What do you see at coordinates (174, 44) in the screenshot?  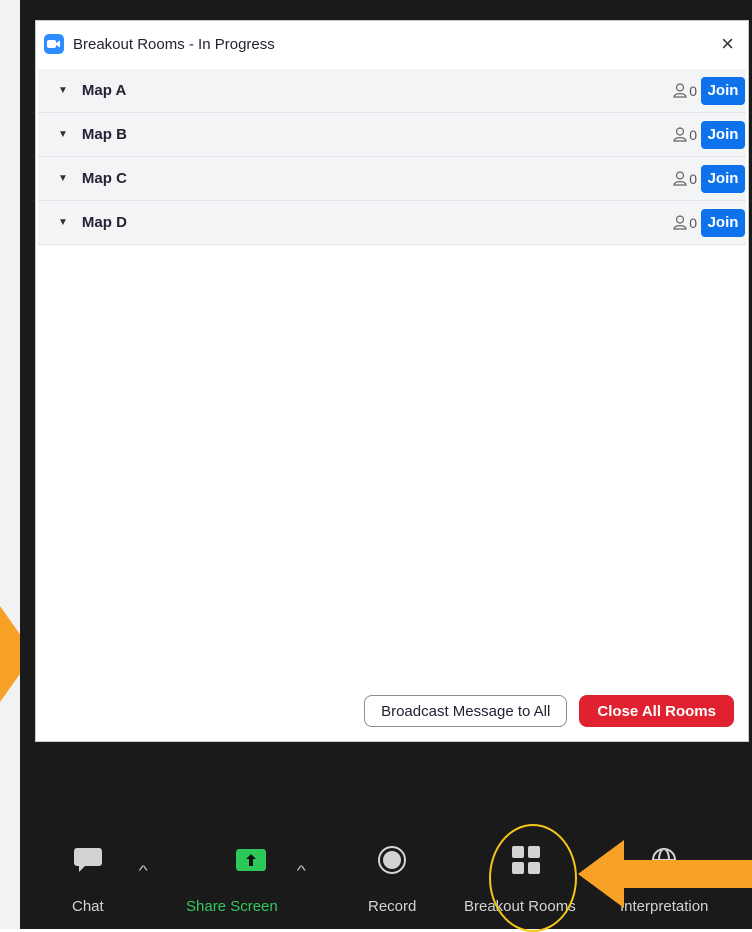 I see `dialog-title: Breakout Rooms - In Progress` at bounding box center [174, 44].